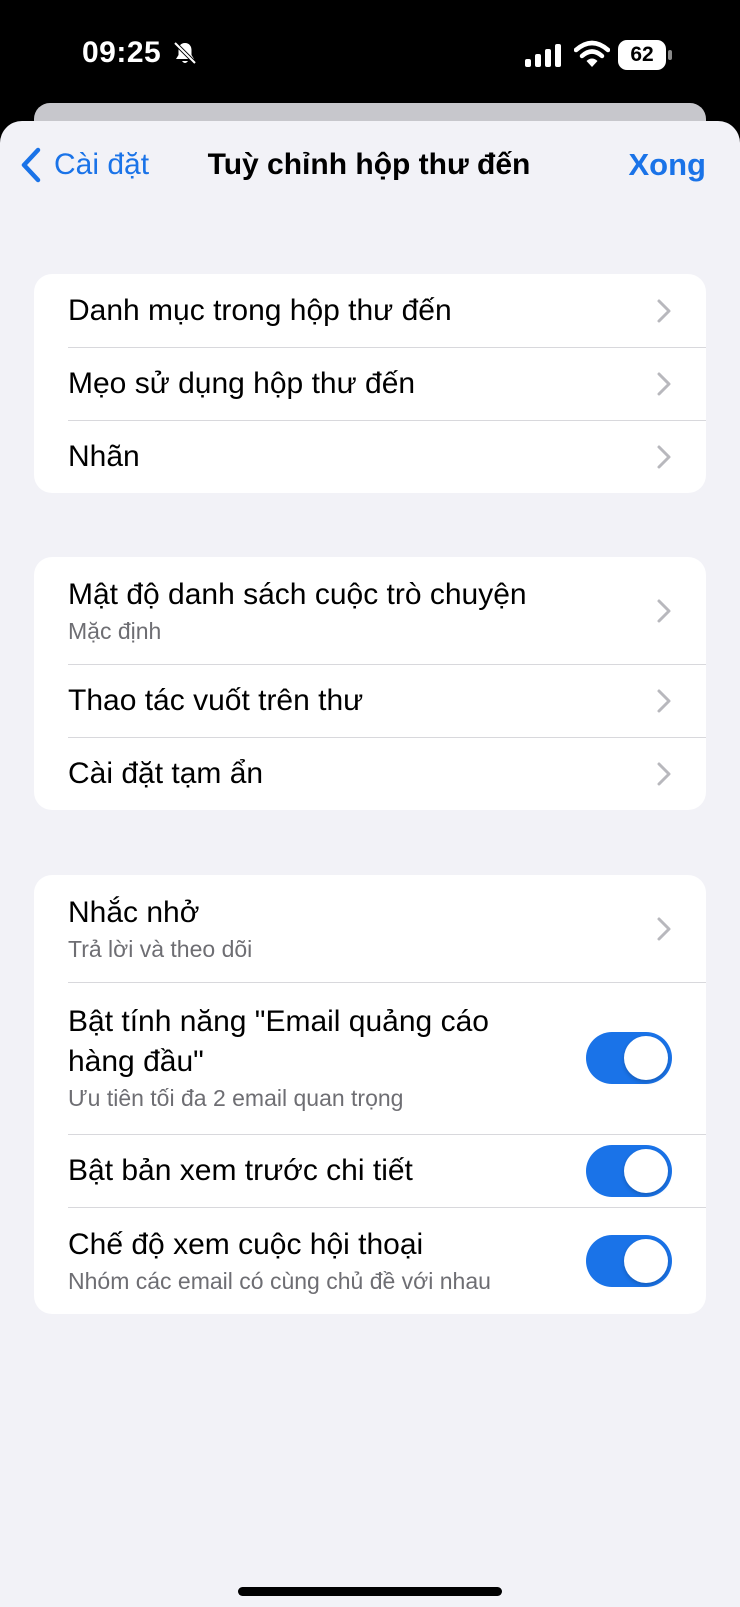 This screenshot has height=1607, width=740. Describe the element at coordinates (136, 1061) in the screenshot. I see `row-label-line2: hàng đầu"` at that location.